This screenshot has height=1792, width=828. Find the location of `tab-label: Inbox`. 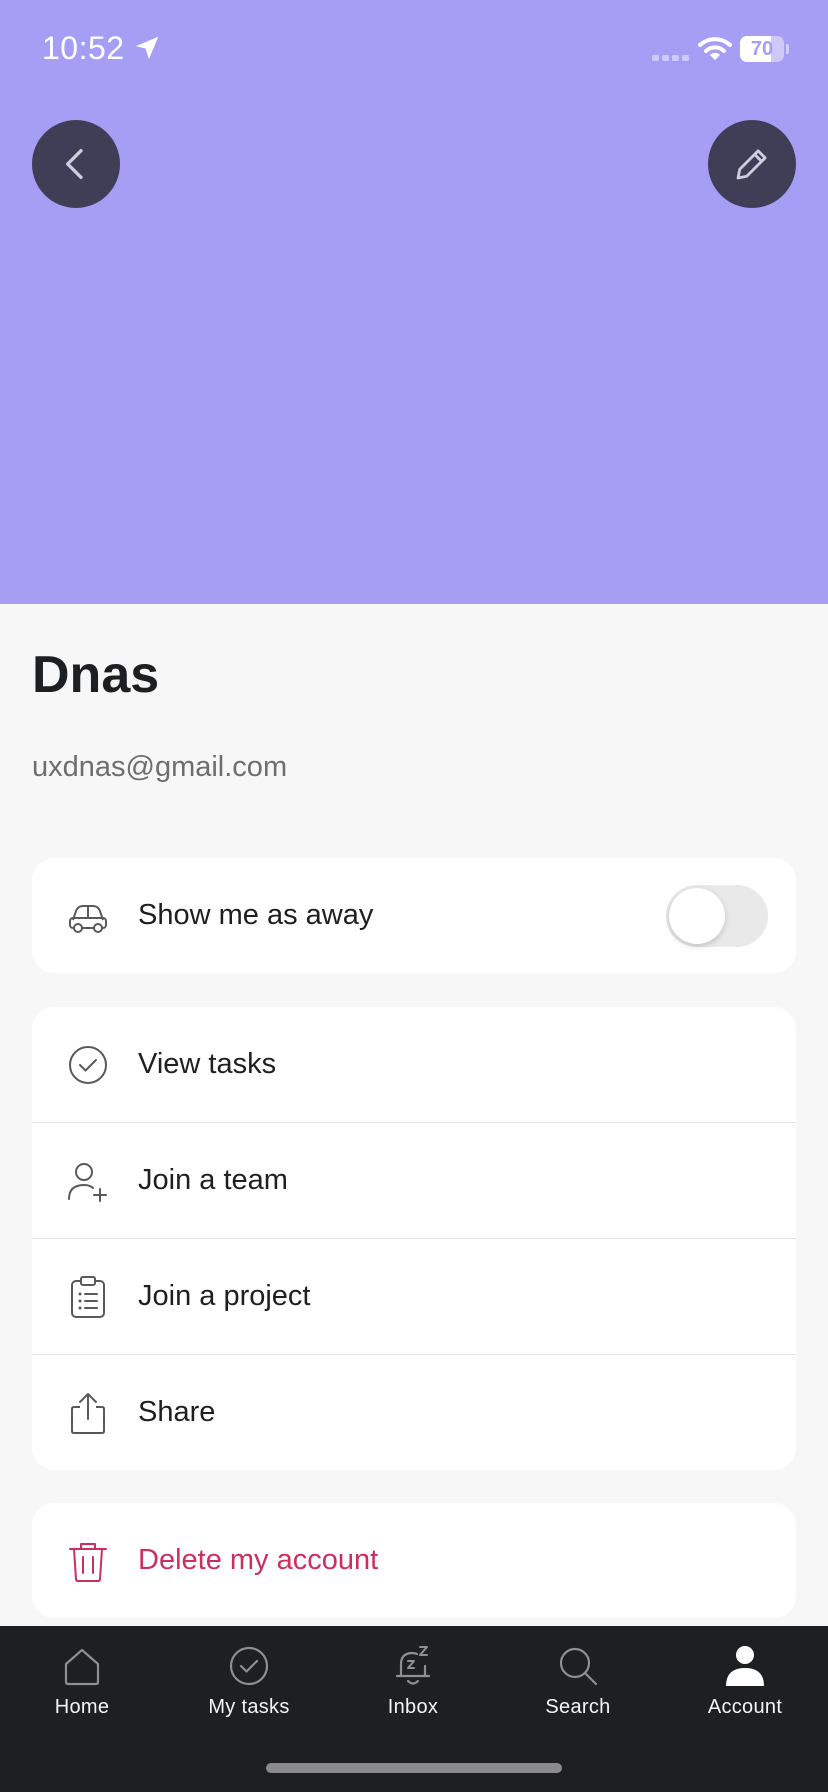

tab-label: Inbox is located at coordinates (413, 1707).